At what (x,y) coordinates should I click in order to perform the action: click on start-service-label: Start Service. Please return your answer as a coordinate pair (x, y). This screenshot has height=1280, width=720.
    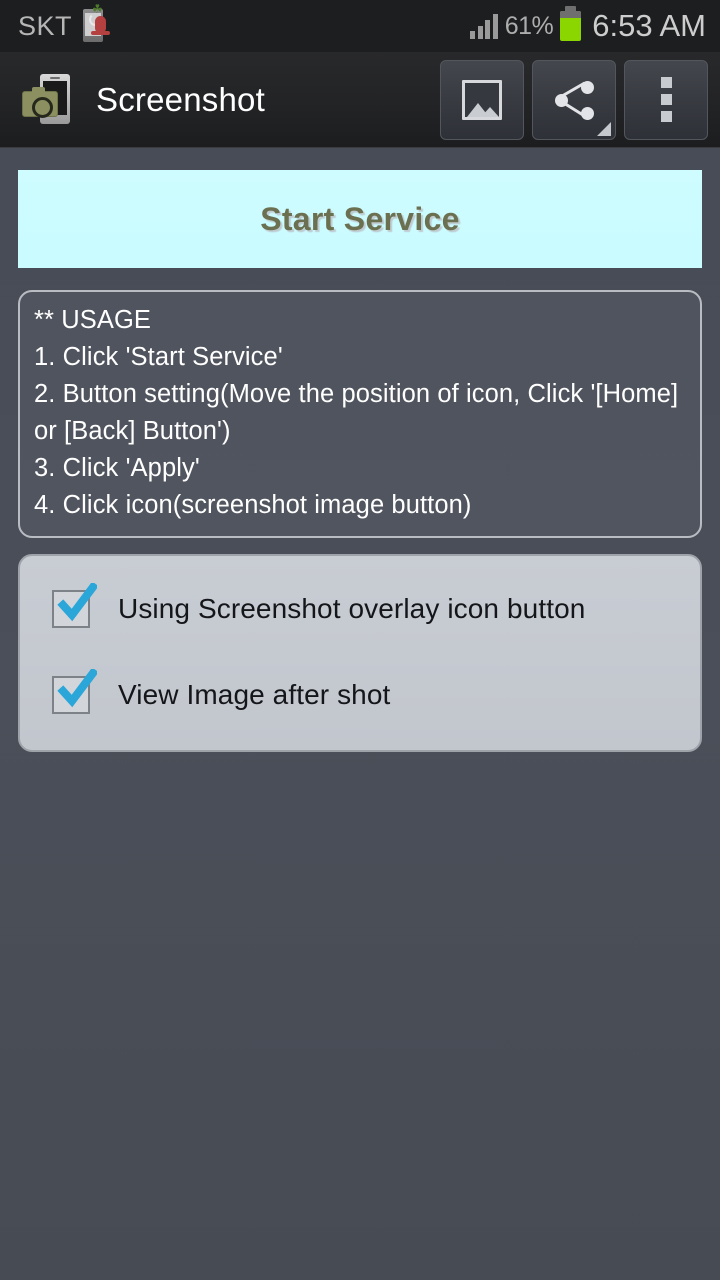
    Looking at the image, I should click on (360, 218).